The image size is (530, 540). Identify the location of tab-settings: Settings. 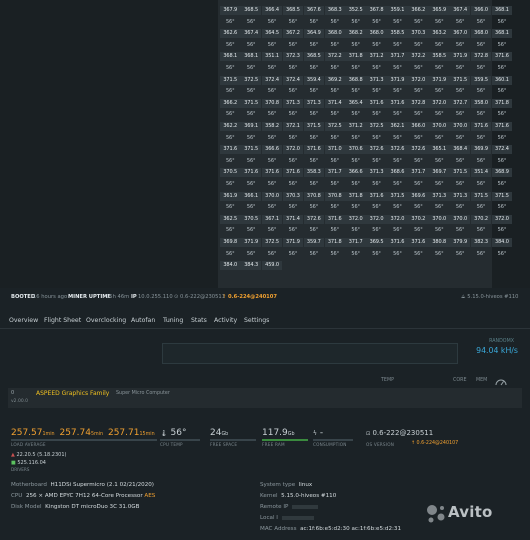
(256, 322).